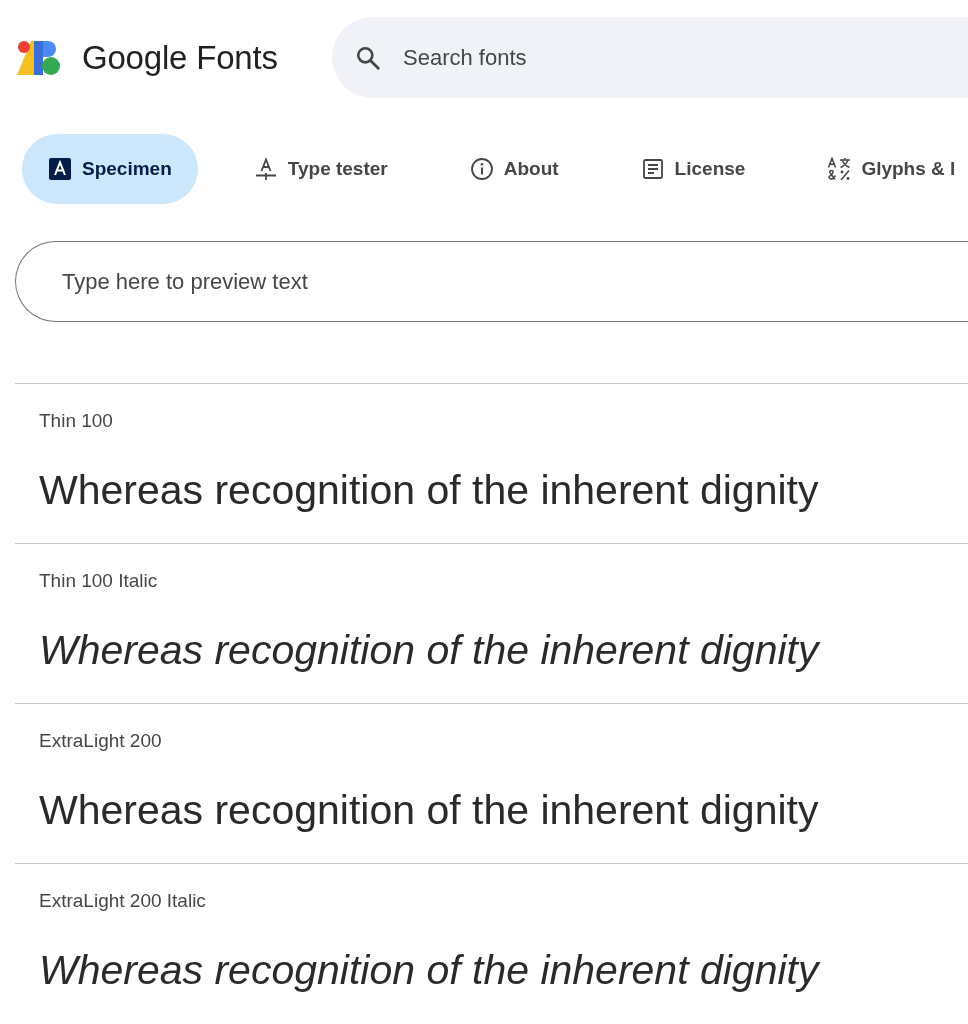  What do you see at coordinates (368, 58) in the screenshot?
I see `search-icon` at bounding box center [368, 58].